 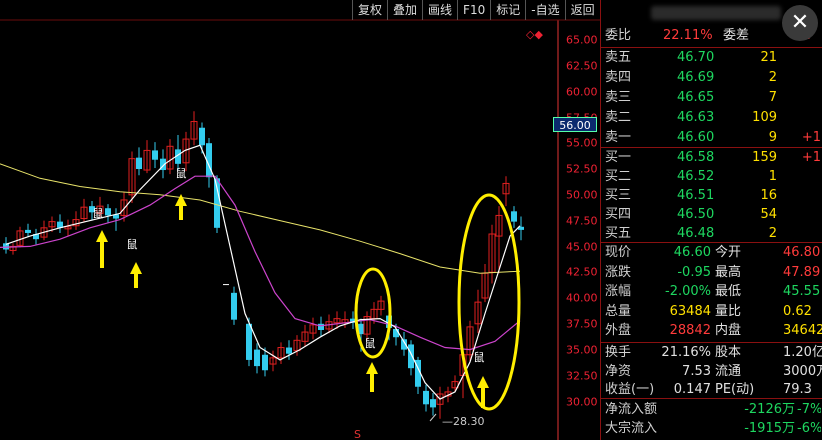 What do you see at coordinates (544, 10) in the screenshot?
I see `remove-watchlist-button: -自选` at bounding box center [544, 10].